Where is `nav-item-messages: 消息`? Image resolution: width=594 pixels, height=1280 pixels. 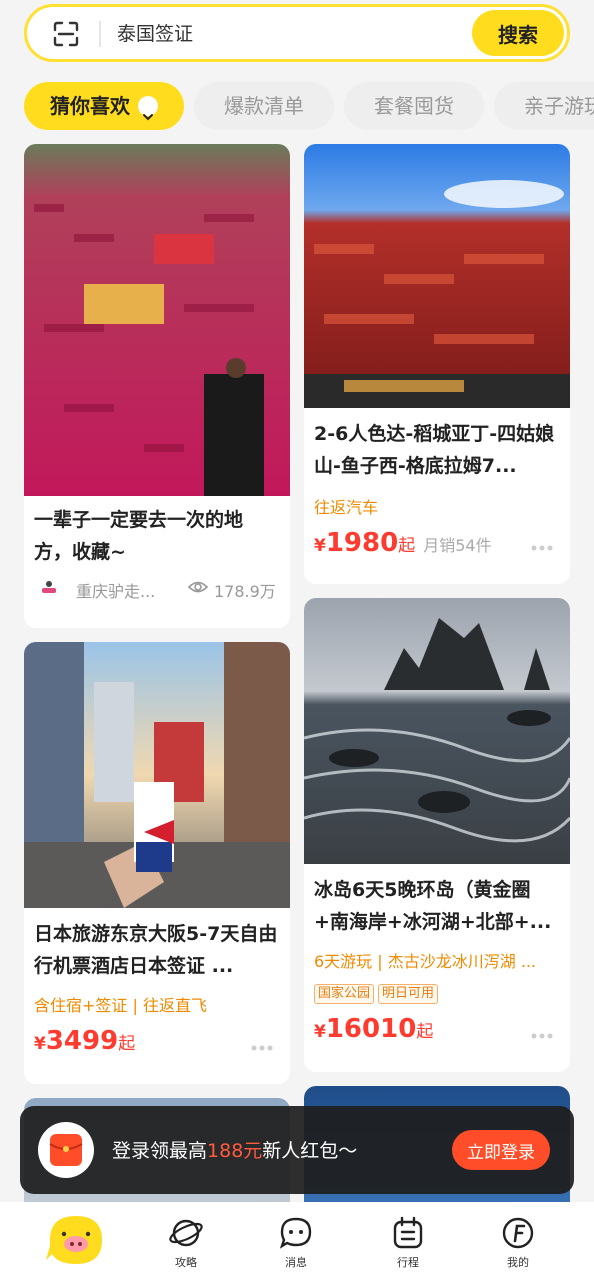 nav-item-messages: 消息 is located at coordinates (296, 1243).